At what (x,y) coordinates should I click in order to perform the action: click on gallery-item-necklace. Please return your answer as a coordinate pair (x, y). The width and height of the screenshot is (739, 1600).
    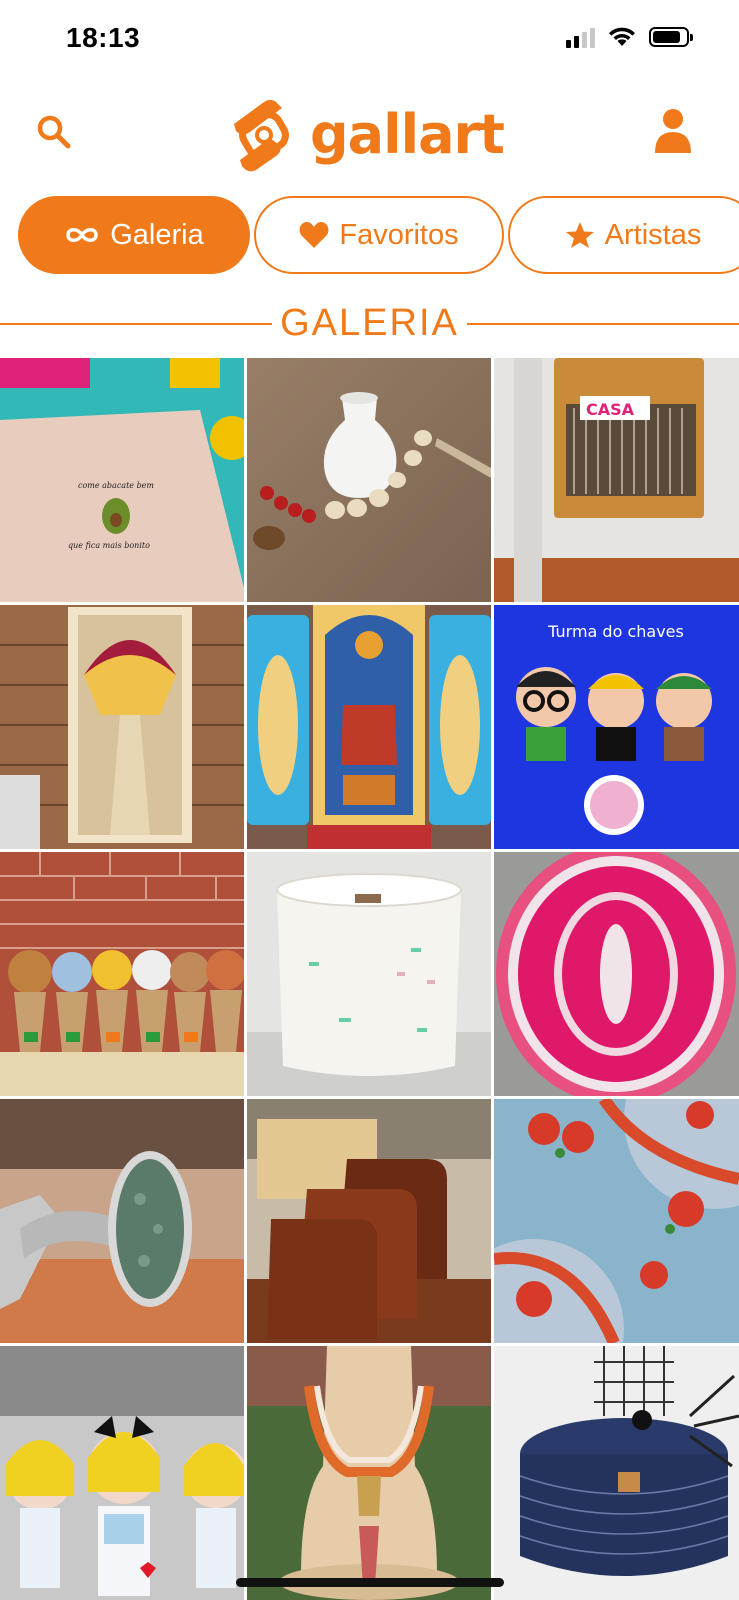
    Looking at the image, I should click on (369, 1473).